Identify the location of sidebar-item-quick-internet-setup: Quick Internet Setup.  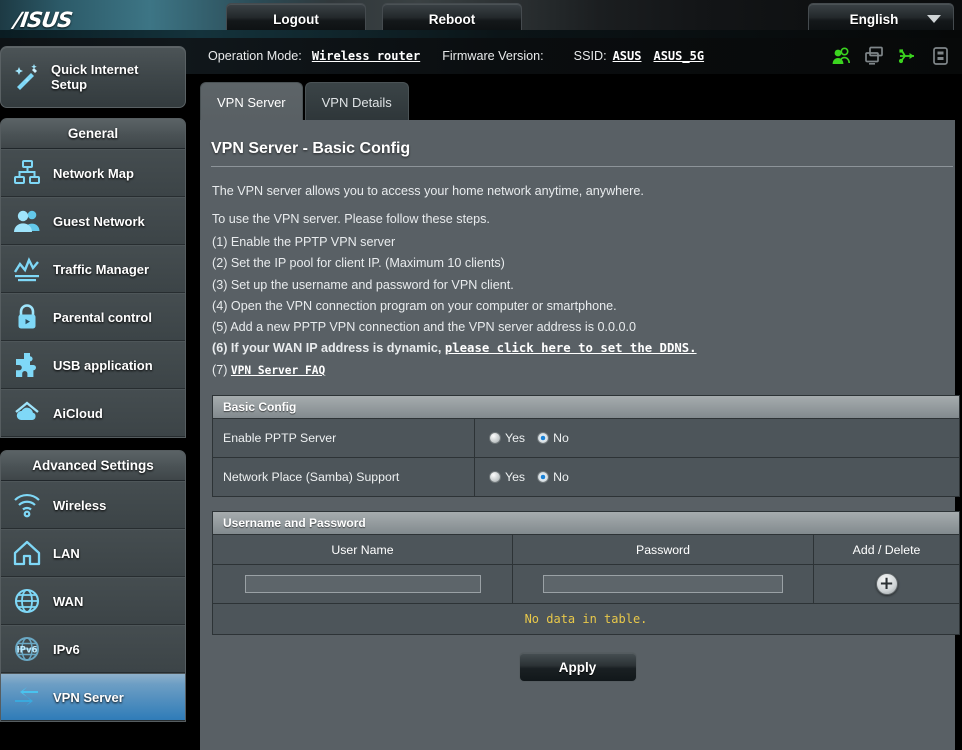
(93, 77).